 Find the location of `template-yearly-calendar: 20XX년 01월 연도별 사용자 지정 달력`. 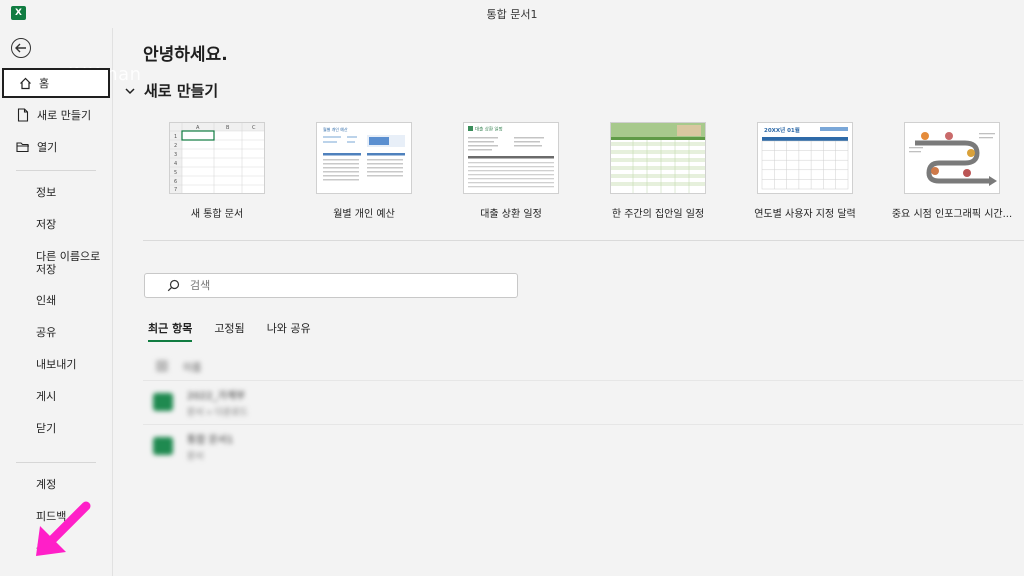

template-yearly-calendar: 20XX년 01월 연도별 사용자 지정 달력 is located at coordinates (805, 171).